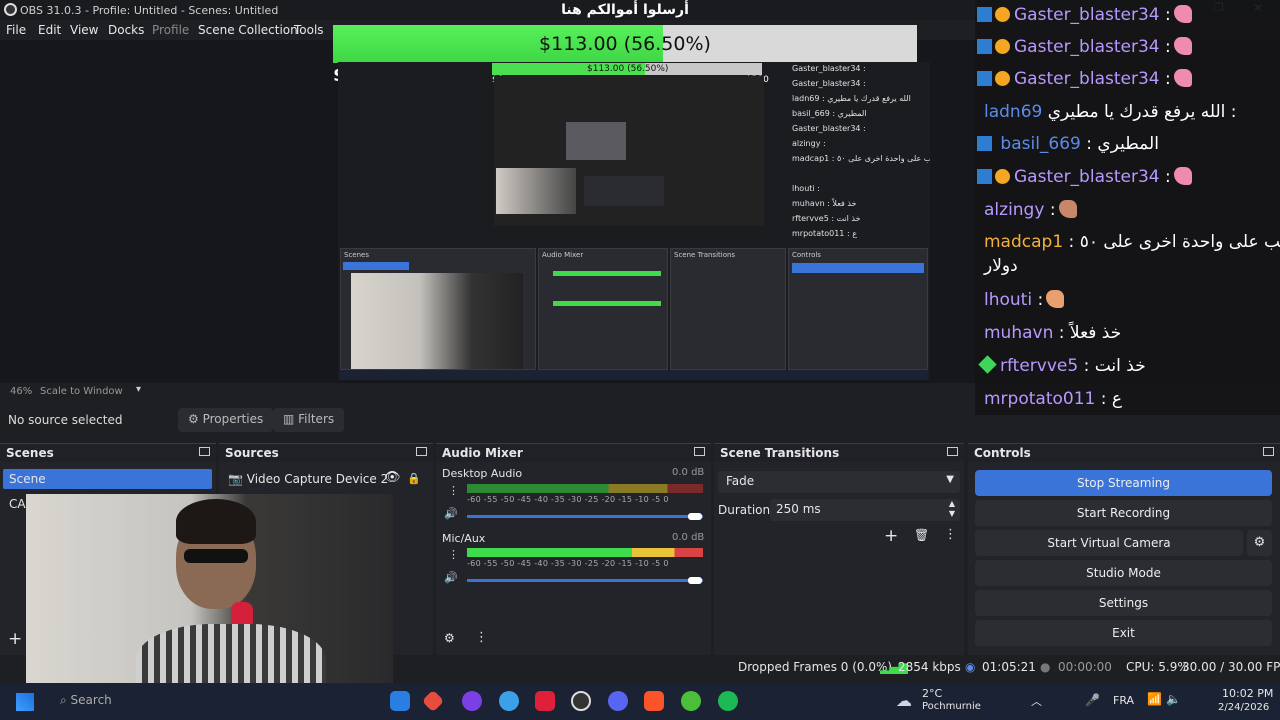 This screenshot has height=720, width=1280. Describe the element at coordinates (1123, 603) in the screenshot. I see `settings-button: Settings` at that location.